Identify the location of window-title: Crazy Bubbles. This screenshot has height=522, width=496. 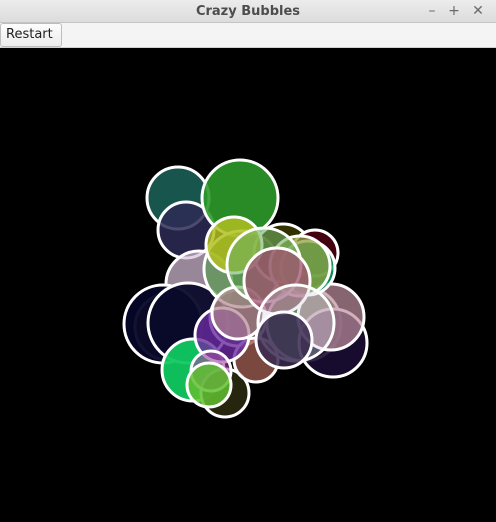
(248, 11).